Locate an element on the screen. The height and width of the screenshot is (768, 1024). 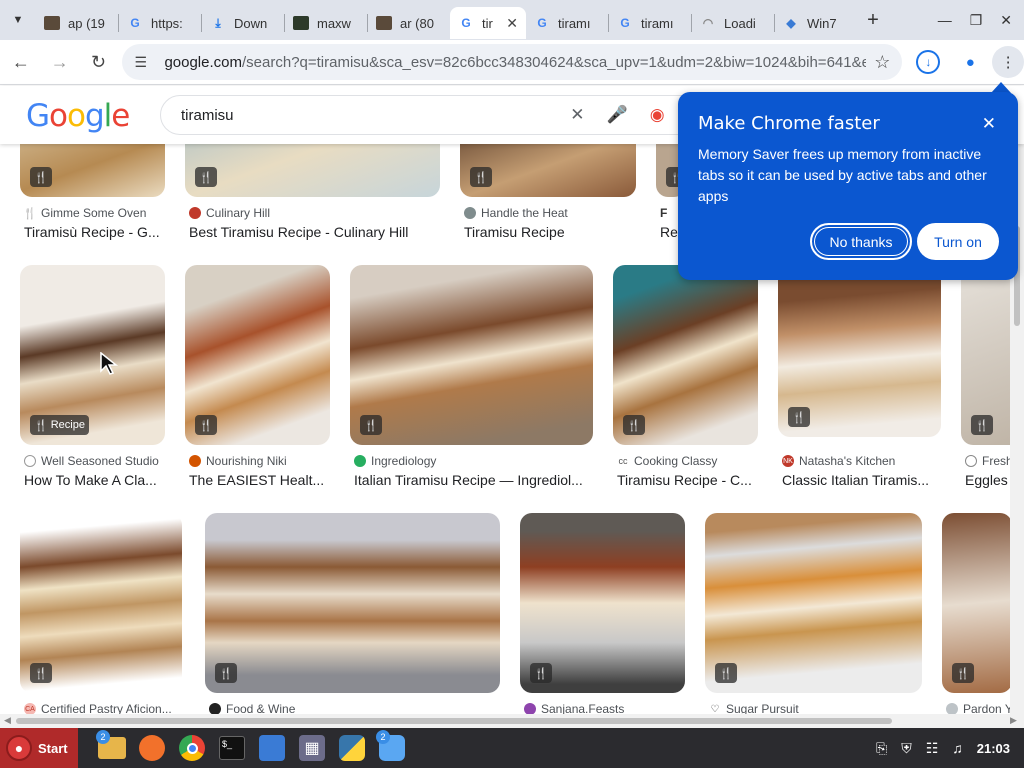
bookmark-star-icon: ☆ is located at coordinates (882, 62).